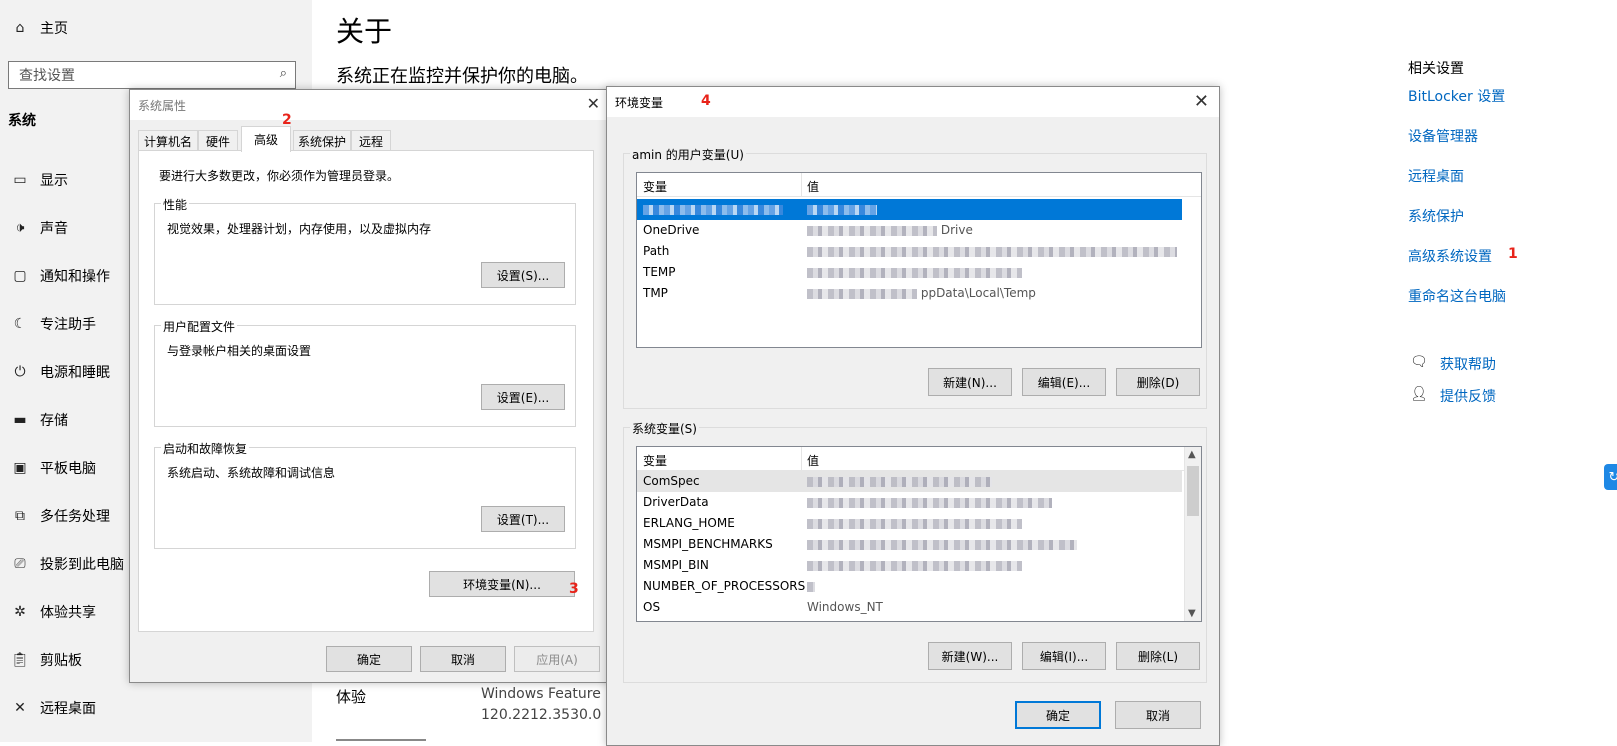 The width and height of the screenshot is (1617, 746). What do you see at coordinates (1468, 364) in the screenshot?
I see `get-help-link: 获取帮助` at bounding box center [1468, 364].